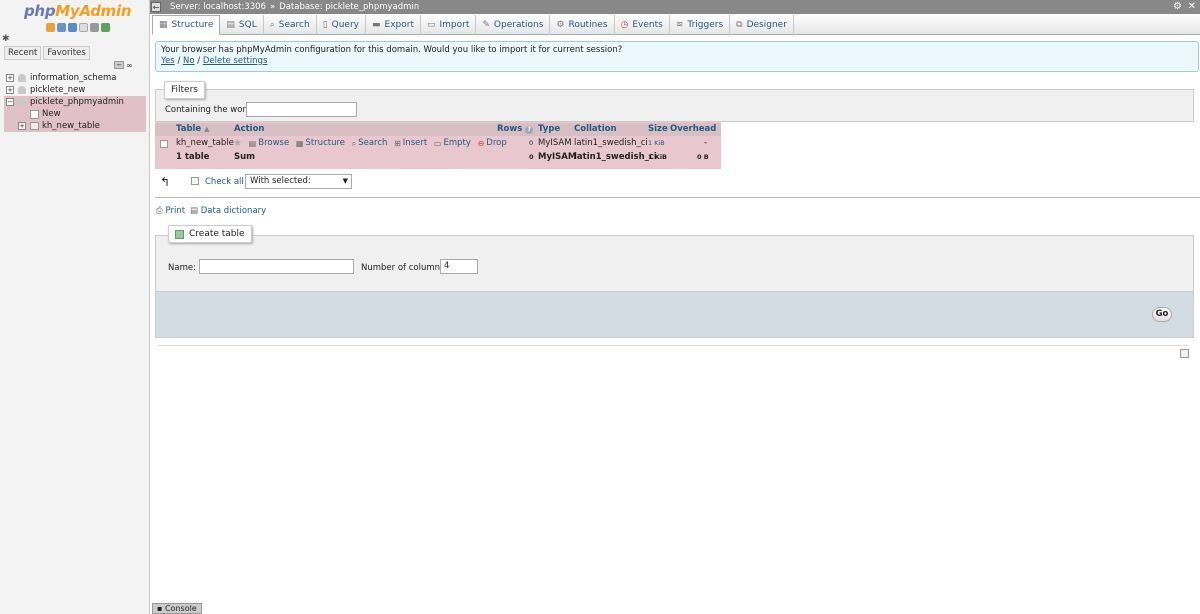  What do you see at coordinates (349, 7) in the screenshot?
I see `breadcrumb-database: Database: picklete_phpmyadmin` at bounding box center [349, 7].